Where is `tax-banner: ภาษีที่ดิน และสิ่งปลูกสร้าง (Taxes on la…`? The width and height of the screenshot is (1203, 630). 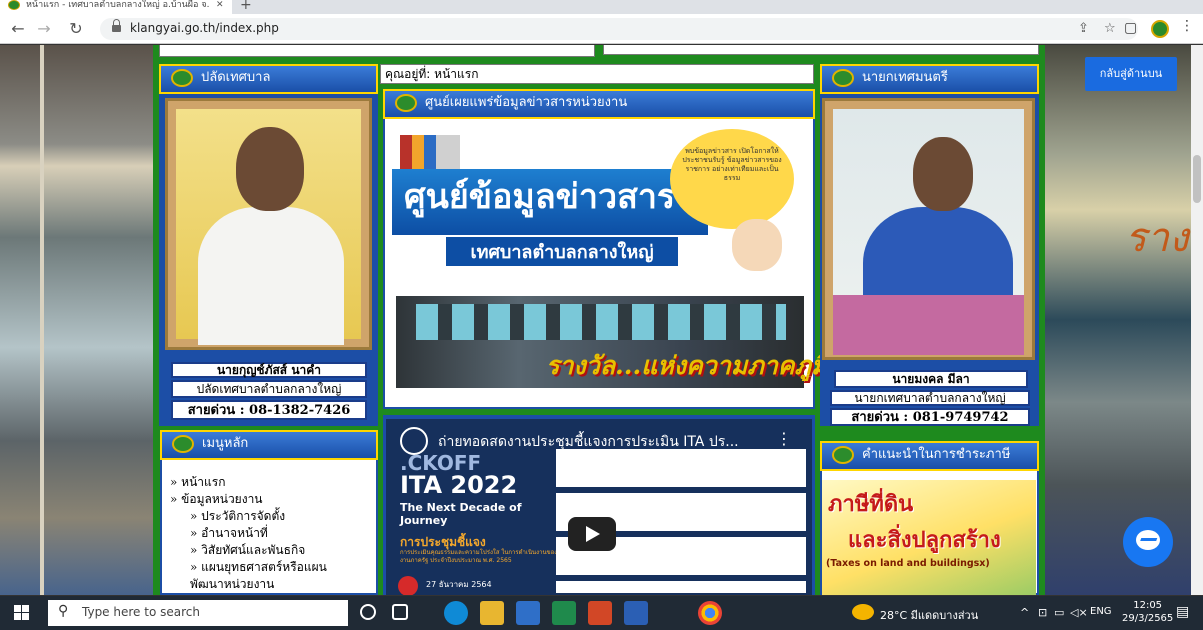
tax-banner: ภาษีที่ดิน และสิ่งปลูกสร้าง (Taxes on la… is located at coordinates (929, 537).